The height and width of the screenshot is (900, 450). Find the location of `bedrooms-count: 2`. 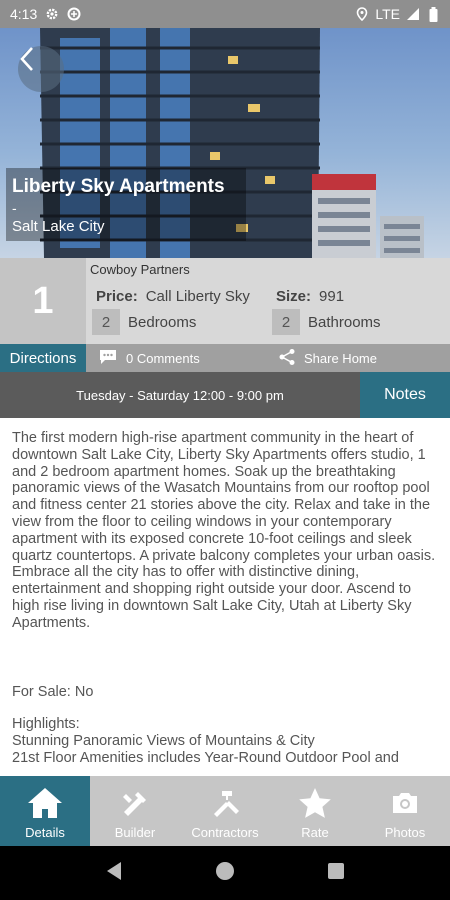

bedrooms-count: 2 is located at coordinates (106, 322).